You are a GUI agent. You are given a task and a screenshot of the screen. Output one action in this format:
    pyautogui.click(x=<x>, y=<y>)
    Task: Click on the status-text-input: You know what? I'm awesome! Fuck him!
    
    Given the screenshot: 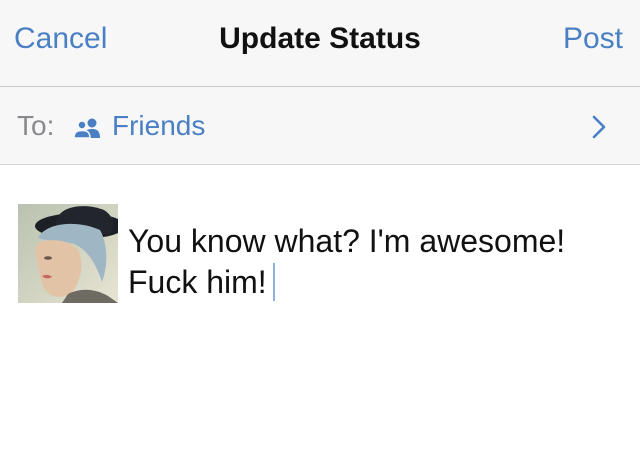 What is the action you would take?
    pyautogui.click(x=378, y=262)
    